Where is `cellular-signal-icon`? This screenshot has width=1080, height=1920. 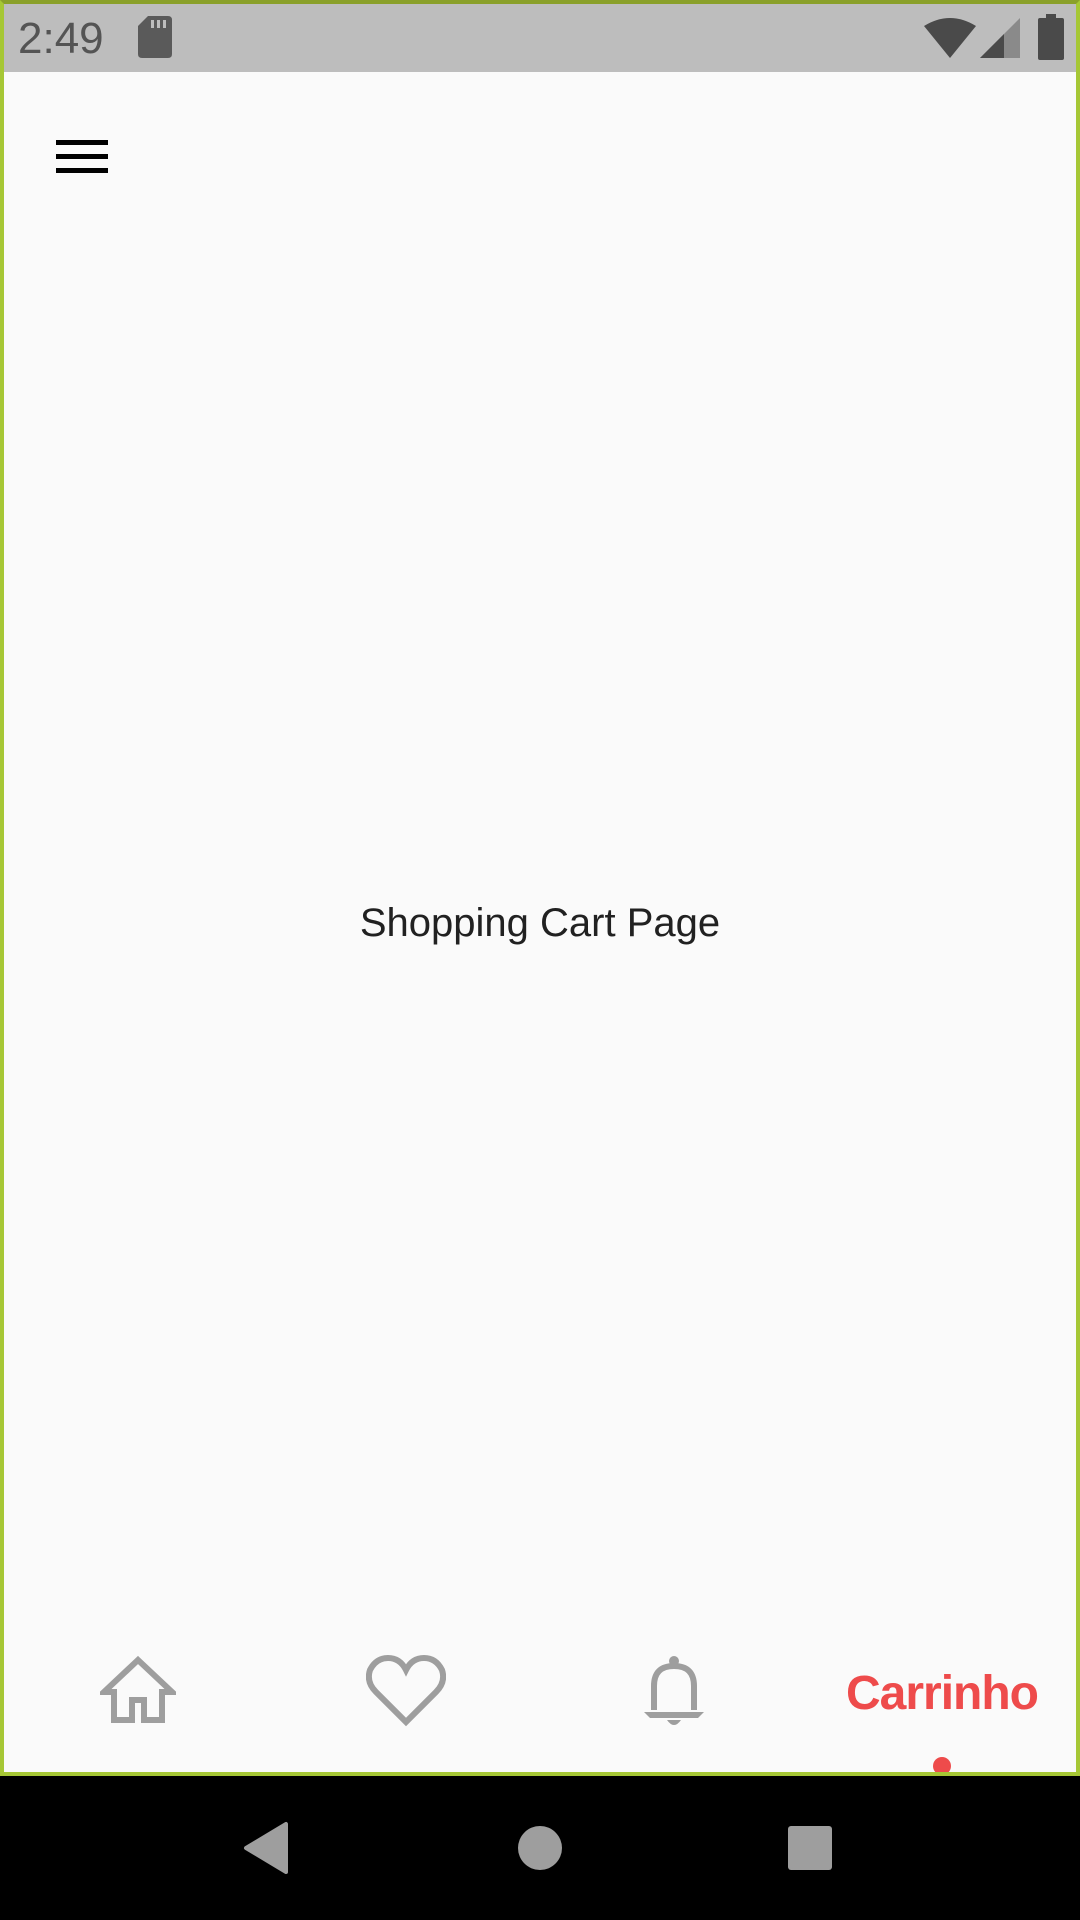
cellular-signal-icon is located at coordinates (1000, 38).